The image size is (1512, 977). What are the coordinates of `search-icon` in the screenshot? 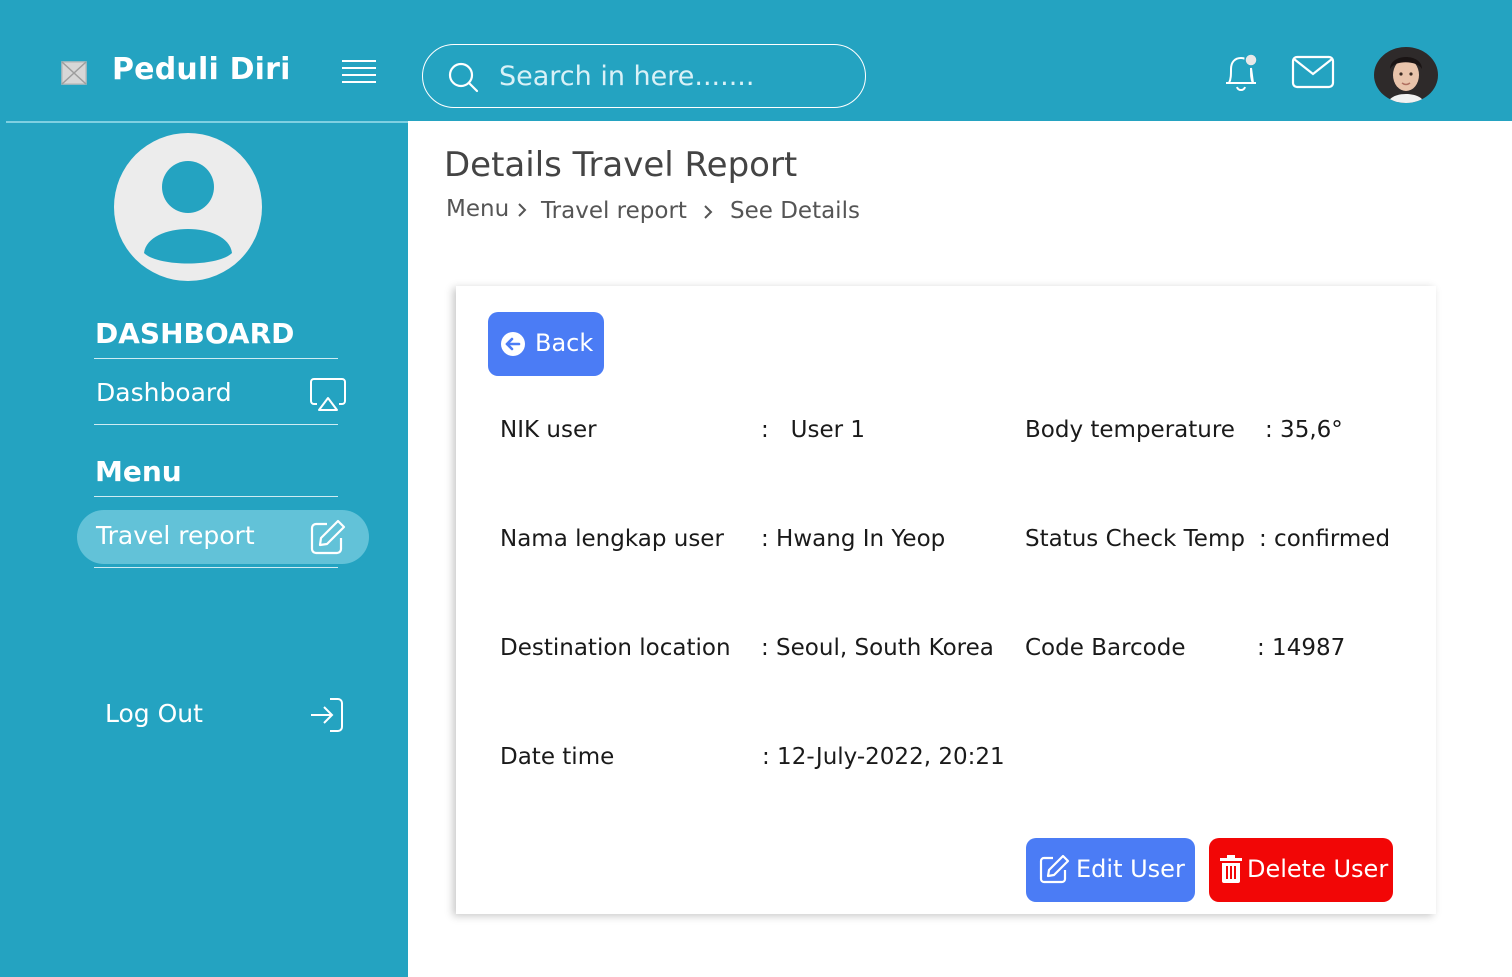 It's located at (463, 77).